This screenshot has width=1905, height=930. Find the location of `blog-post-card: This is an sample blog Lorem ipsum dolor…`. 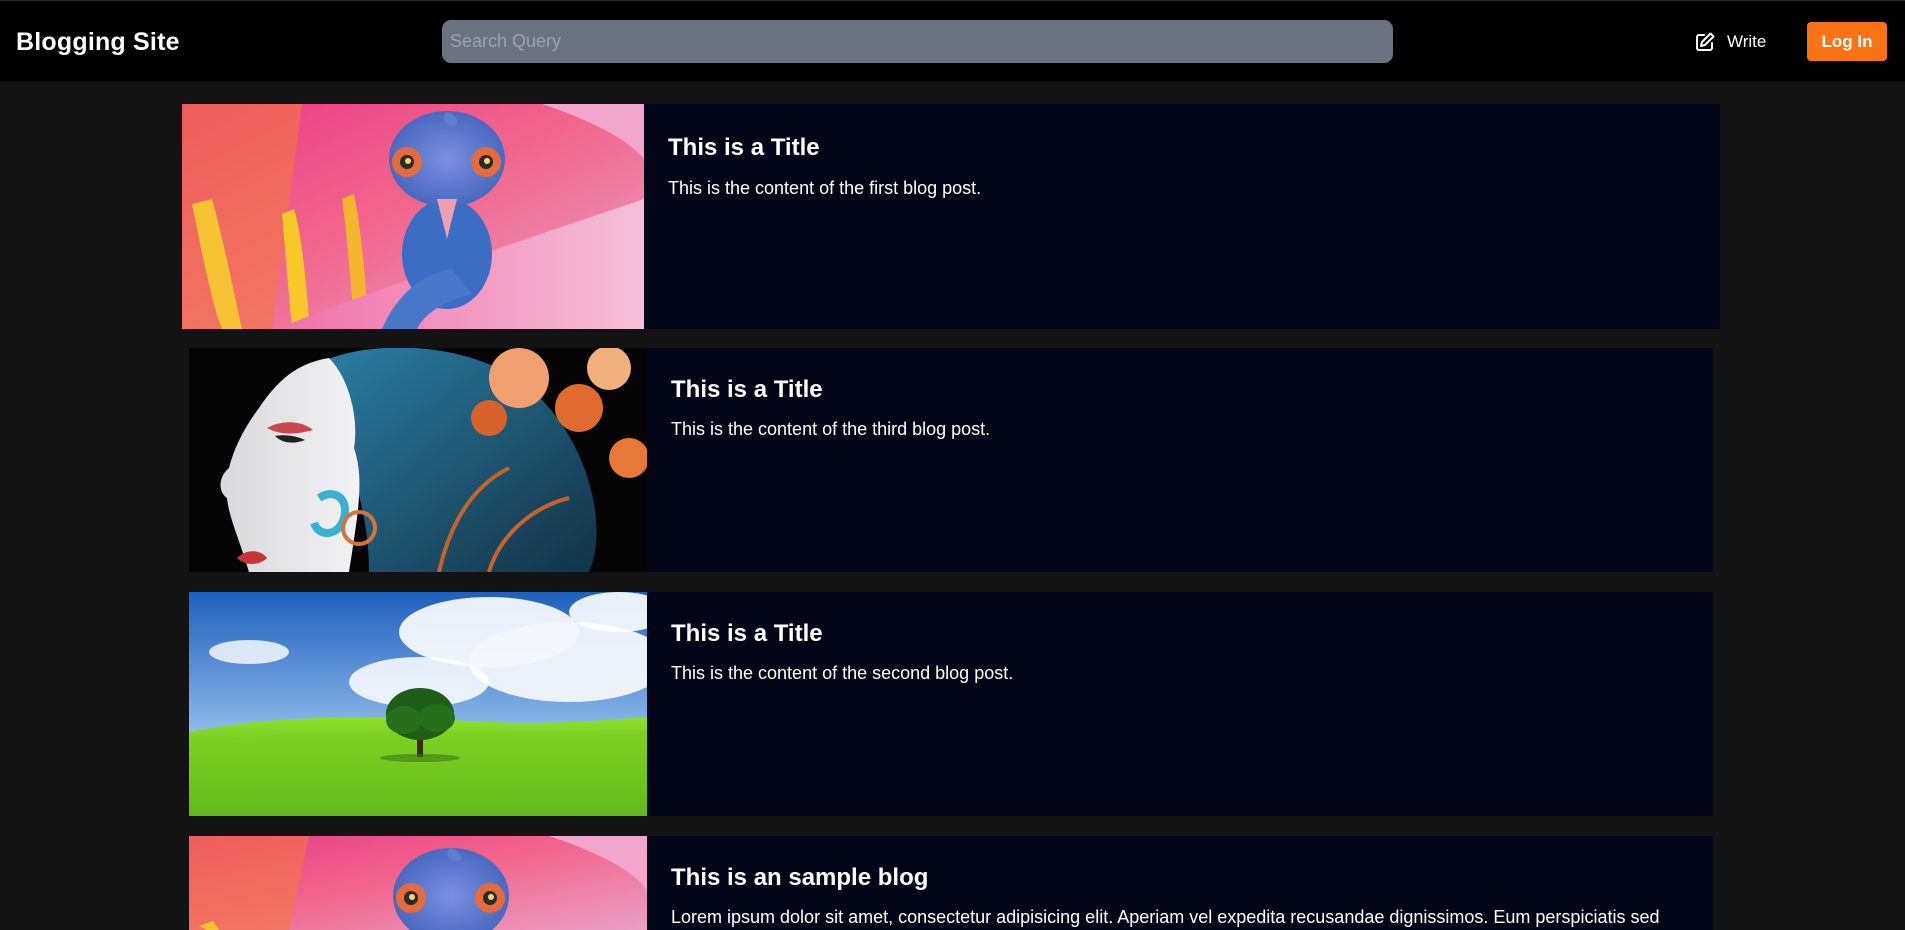

blog-post-card: This is an sample blog Lorem ipsum dolor… is located at coordinates (951, 883).